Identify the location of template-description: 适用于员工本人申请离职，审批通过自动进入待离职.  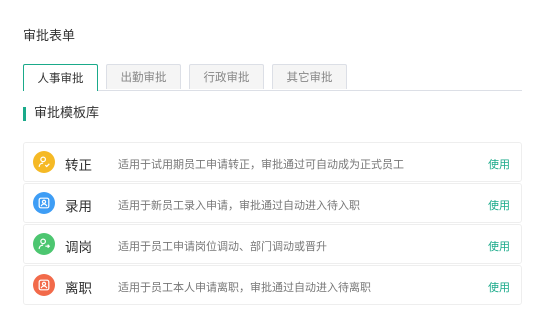
(244, 287).